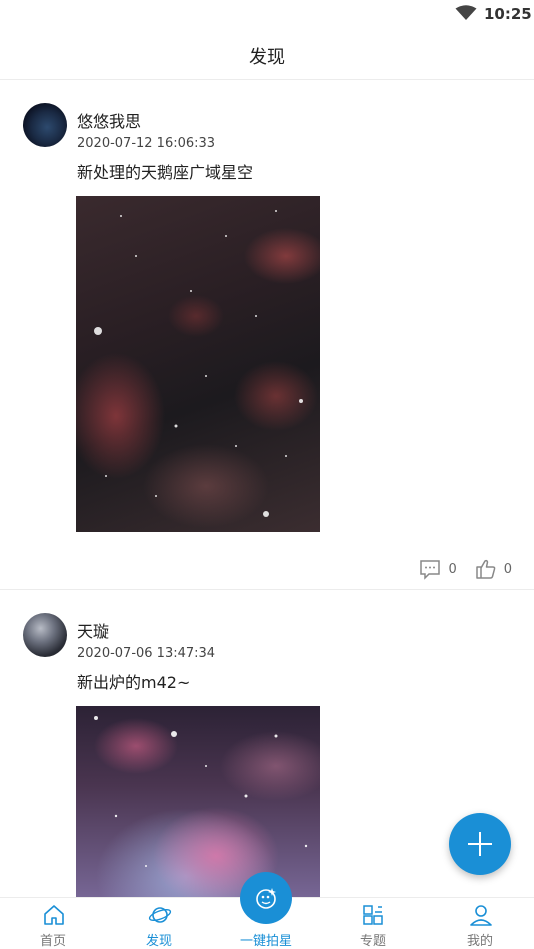  I want to click on status-time: 10:25, so click(508, 14).